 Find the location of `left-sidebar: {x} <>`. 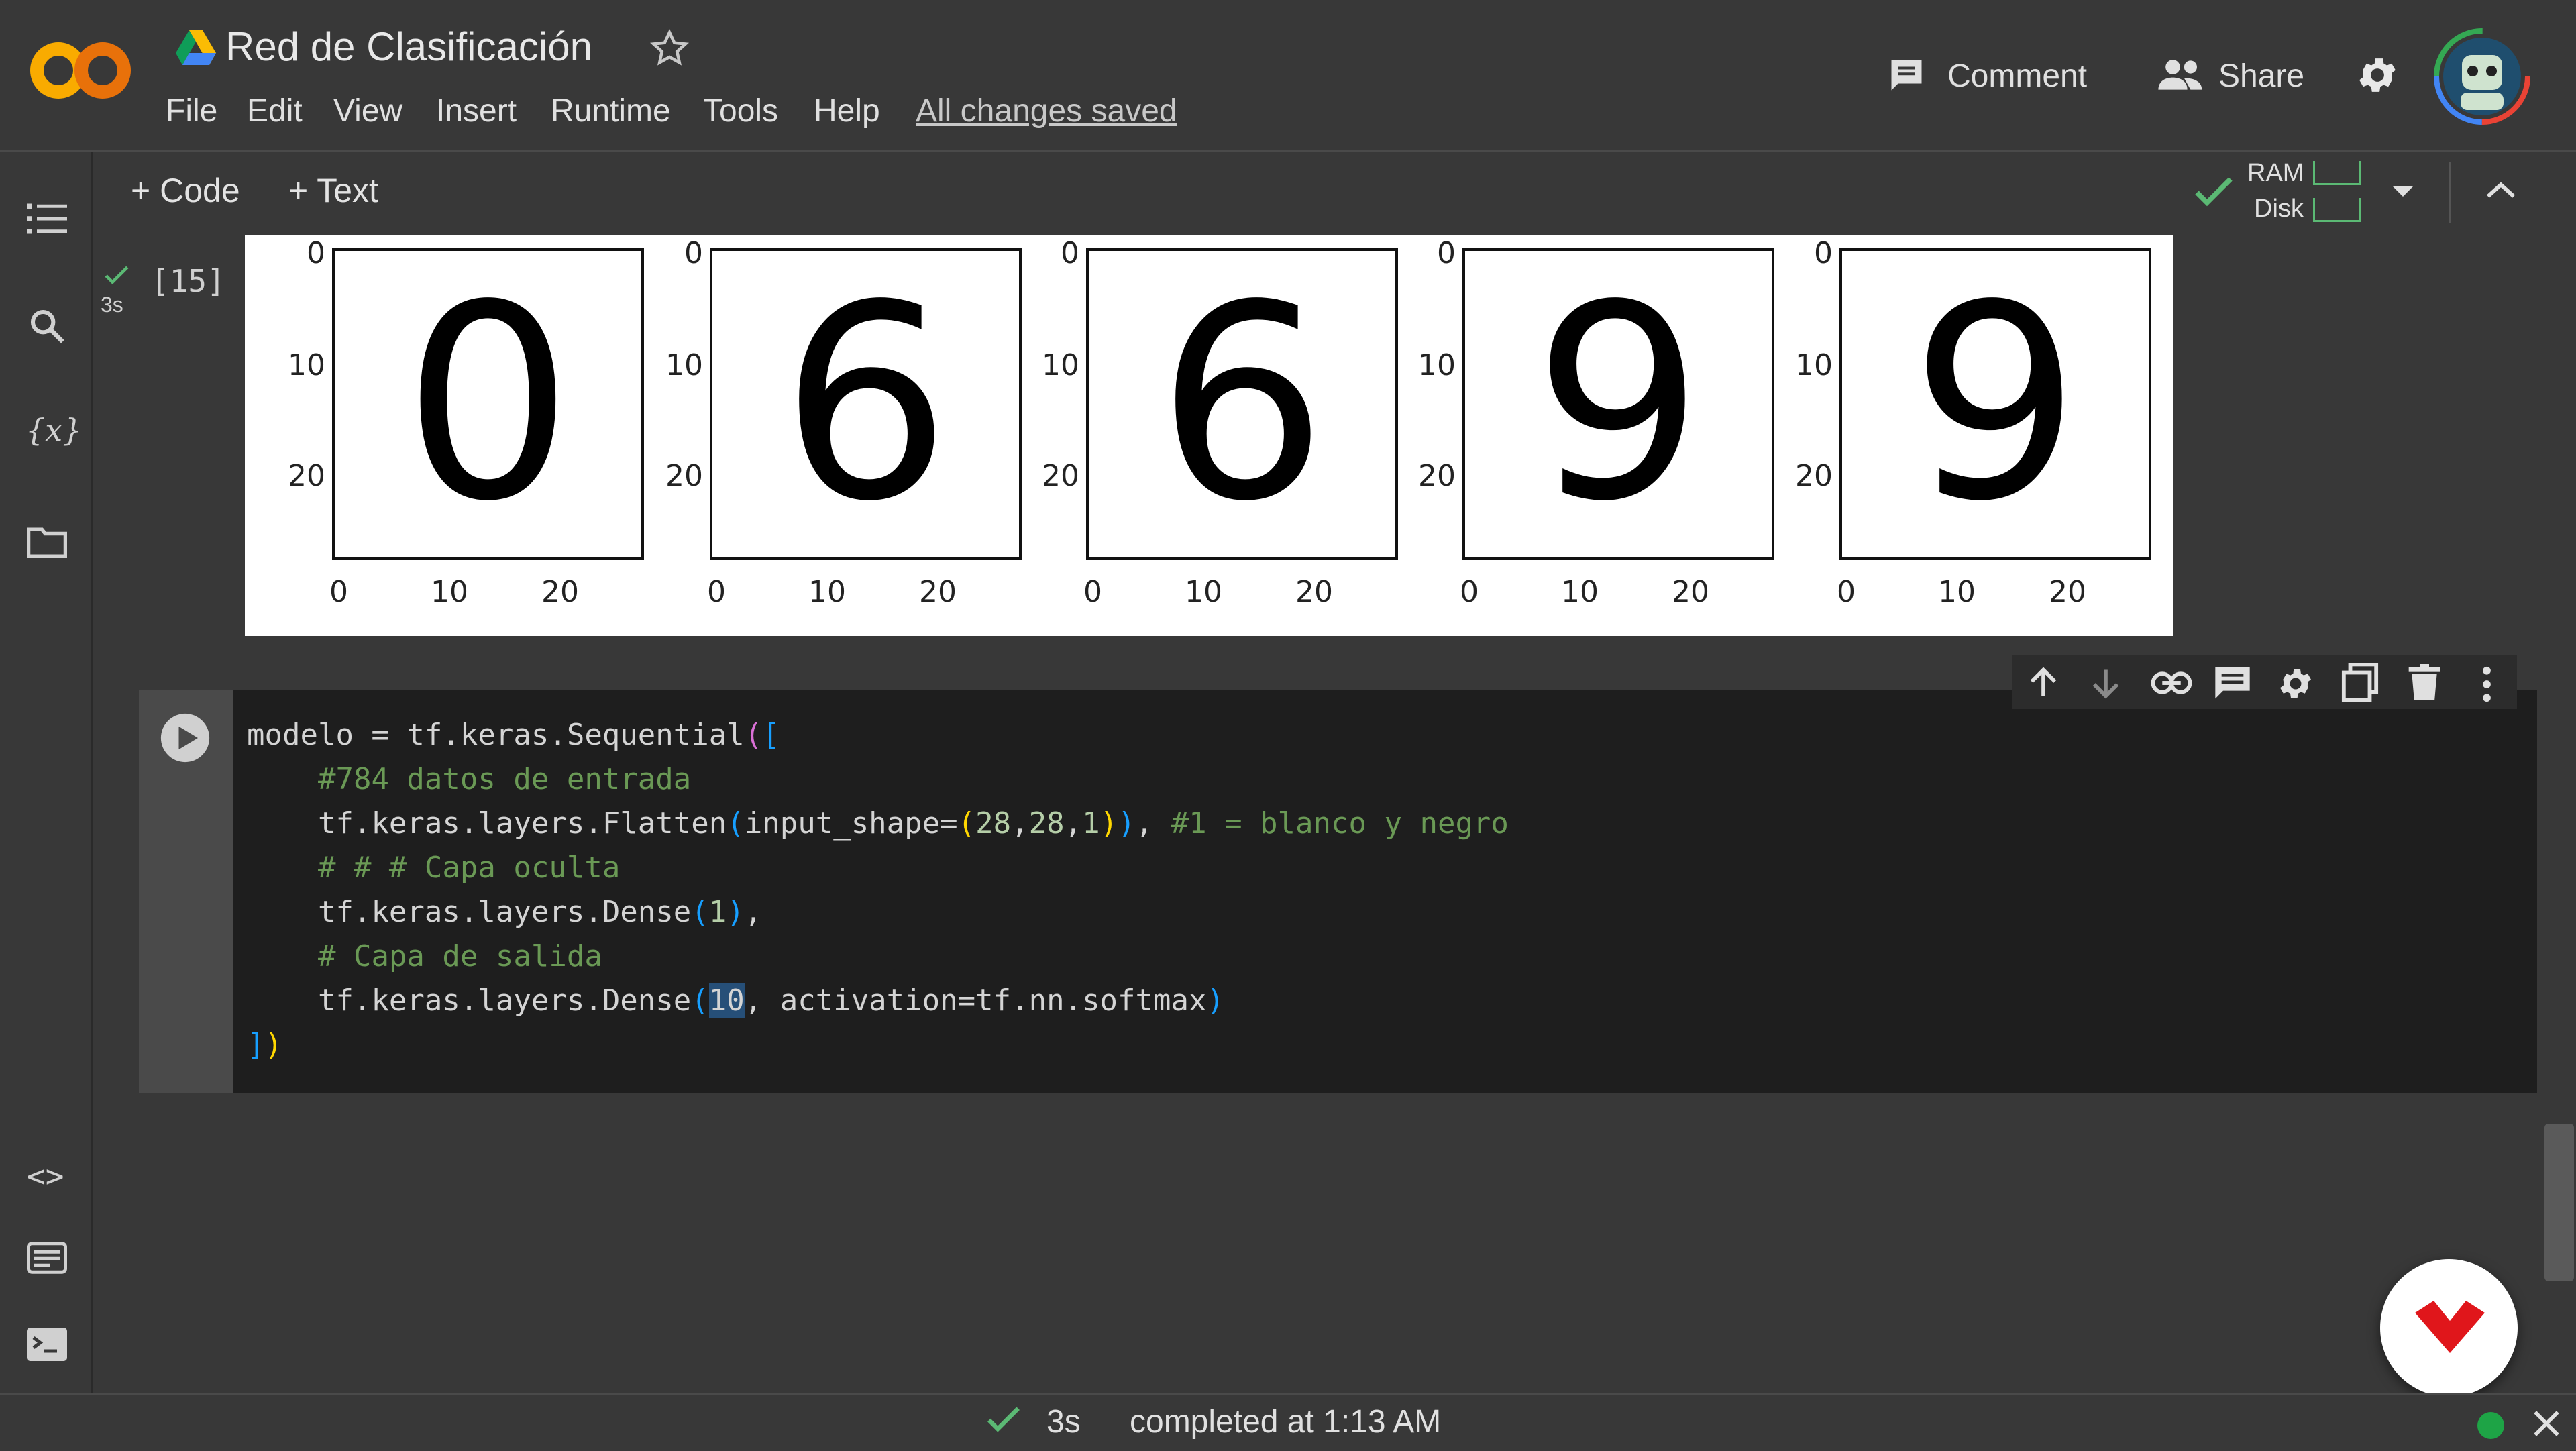

left-sidebar: {x} <> is located at coordinates (46, 772).